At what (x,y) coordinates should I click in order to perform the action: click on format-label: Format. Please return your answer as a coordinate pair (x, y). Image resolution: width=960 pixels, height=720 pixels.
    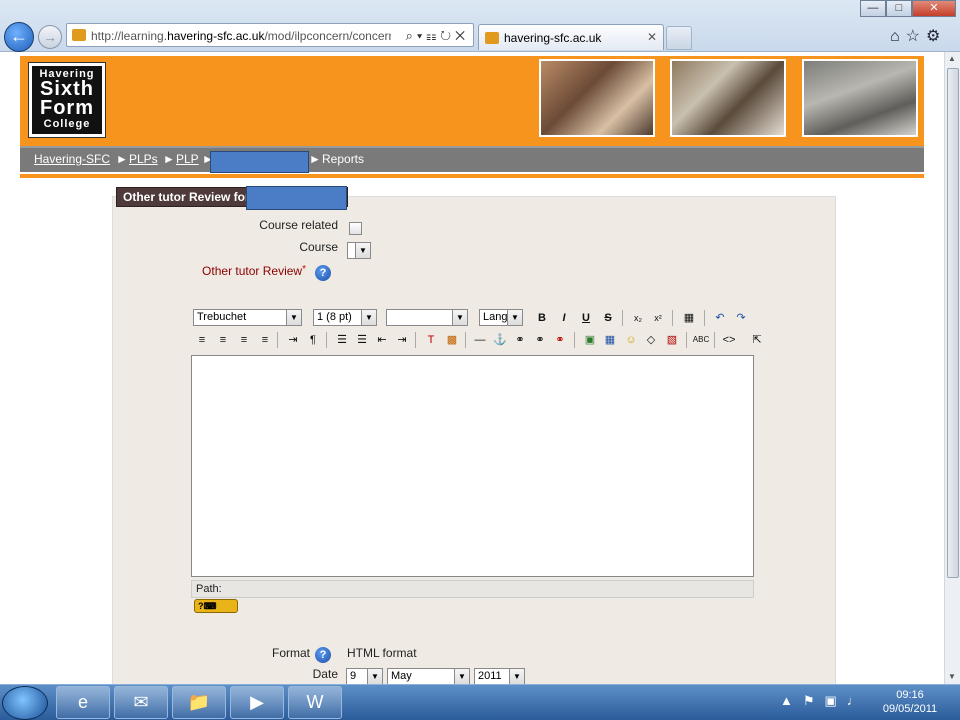
    Looking at the image, I should click on (290, 653).